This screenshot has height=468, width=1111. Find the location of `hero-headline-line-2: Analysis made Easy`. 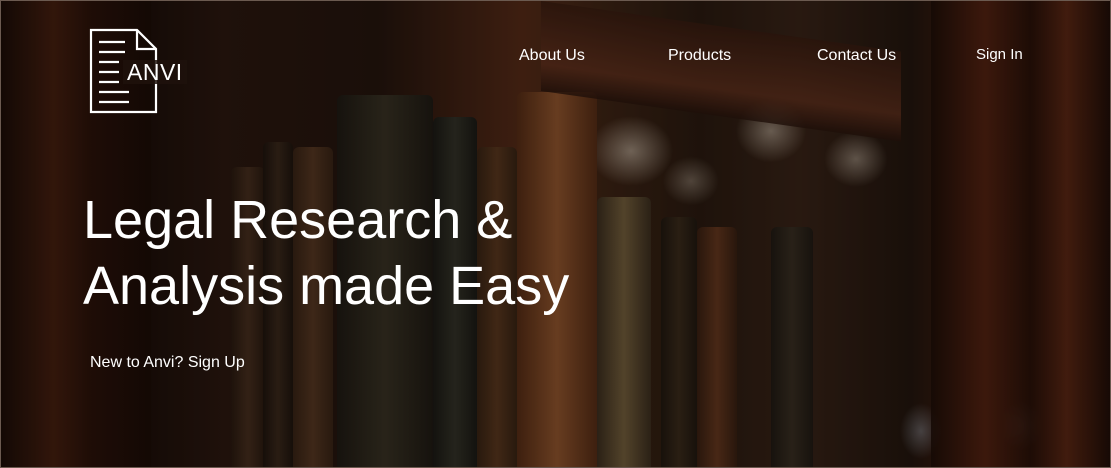

hero-headline-line-2: Analysis made Easy is located at coordinates (326, 286).